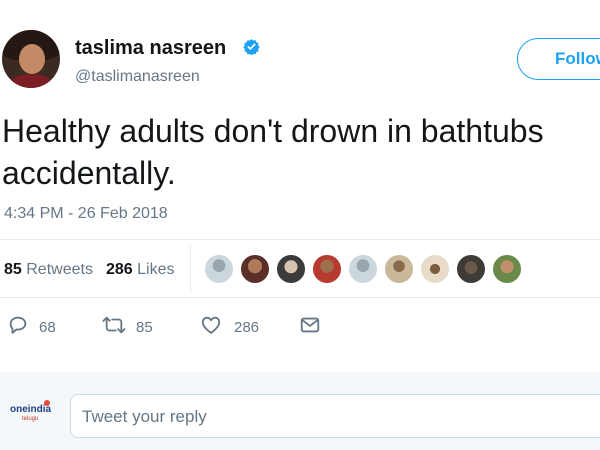  What do you see at coordinates (13, 269) in the screenshot?
I see `retweets-count: 85` at bounding box center [13, 269].